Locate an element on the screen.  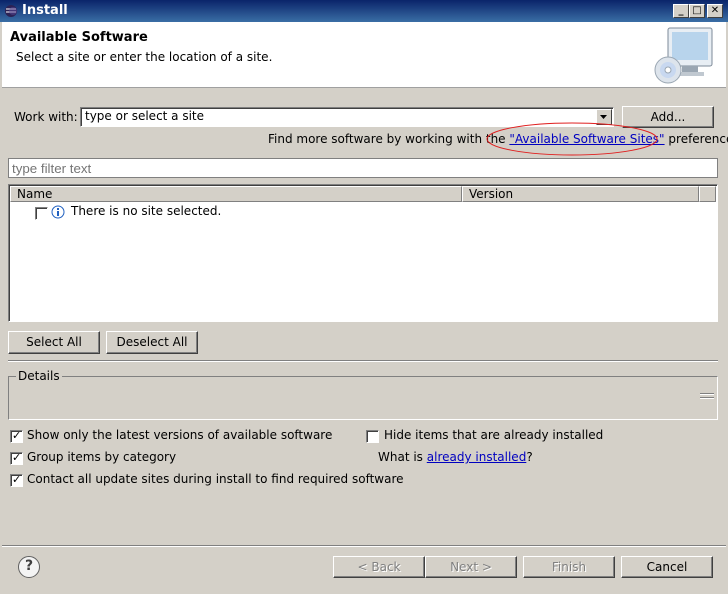
footer-separator is located at coordinates (364, 546).